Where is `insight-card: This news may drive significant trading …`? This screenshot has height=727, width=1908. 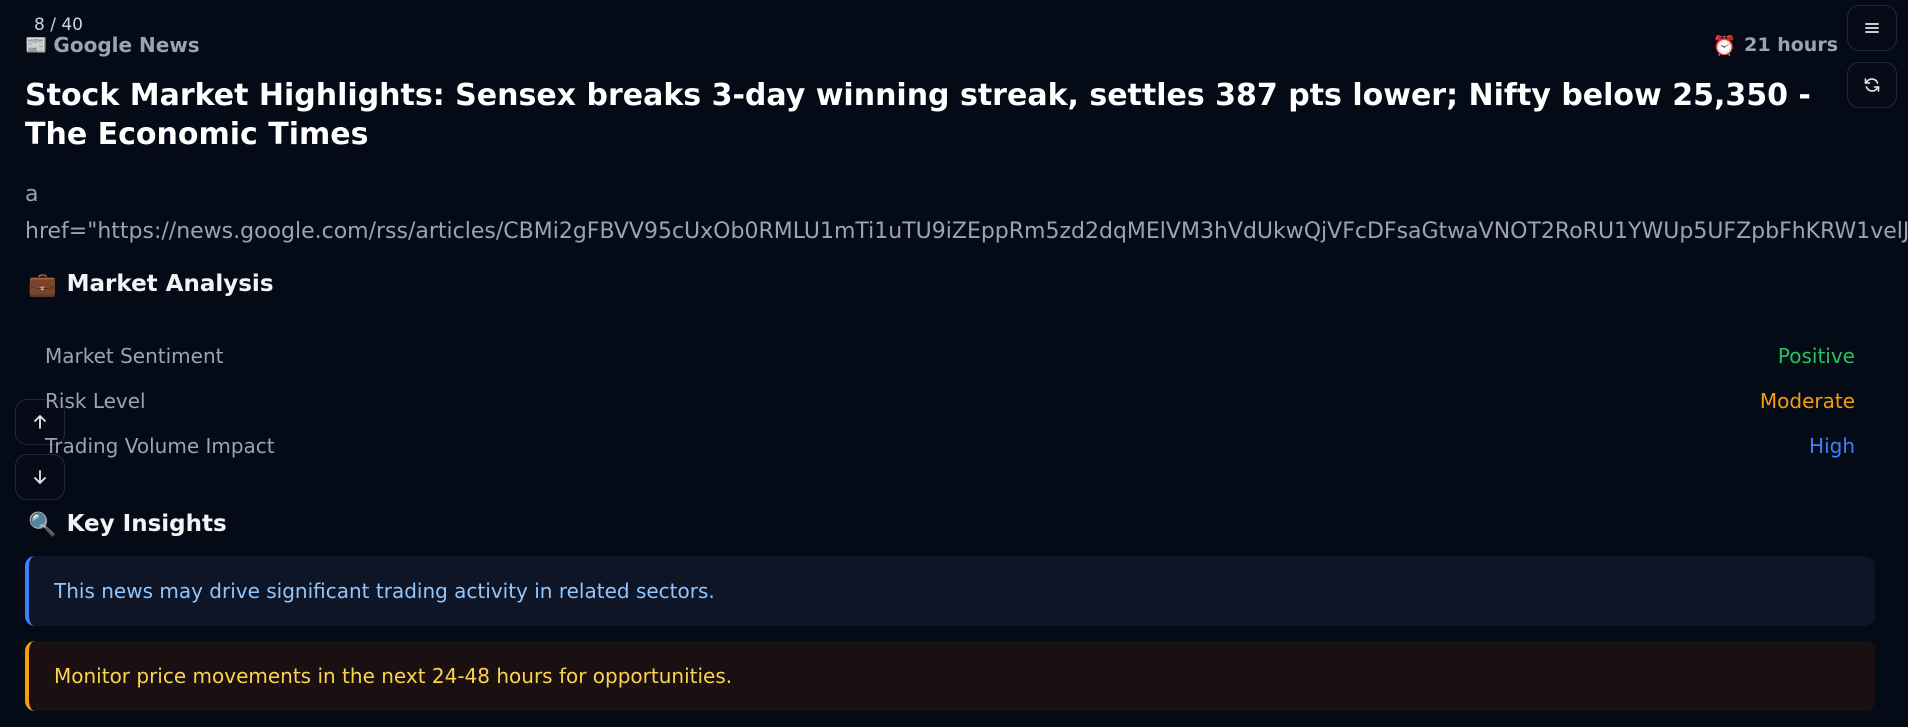 insight-card: This news may drive significant trading … is located at coordinates (950, 591).